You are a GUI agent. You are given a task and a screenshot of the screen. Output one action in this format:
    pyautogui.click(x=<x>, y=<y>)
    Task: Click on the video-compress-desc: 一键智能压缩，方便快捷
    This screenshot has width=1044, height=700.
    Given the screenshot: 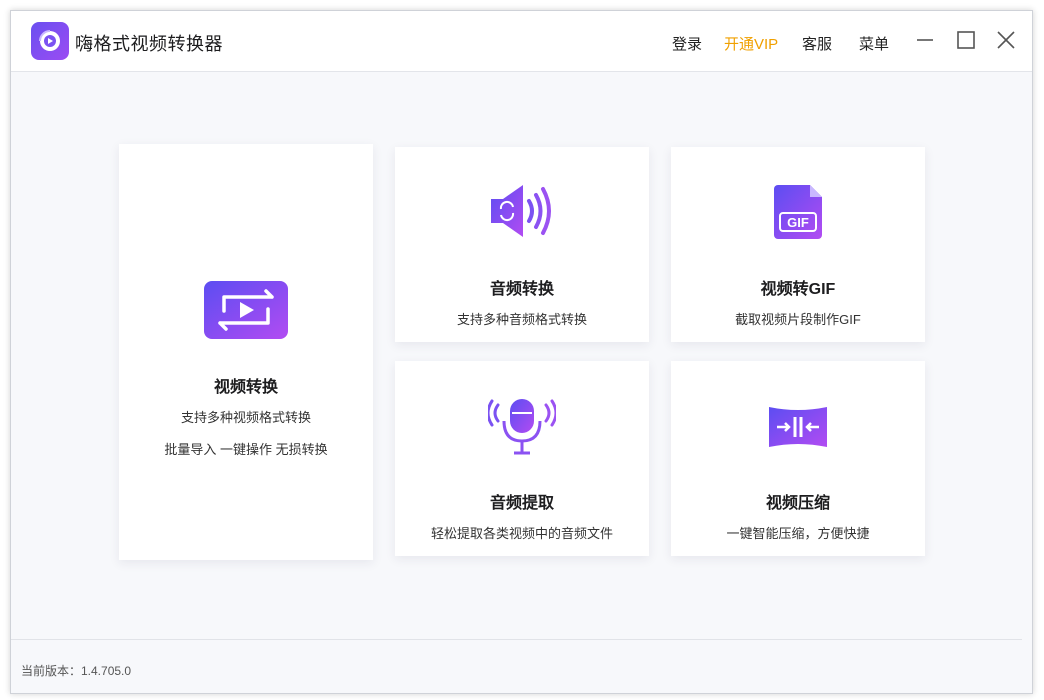 What is the action you would take?
    pyautogui.click(x=798, y=533)
    